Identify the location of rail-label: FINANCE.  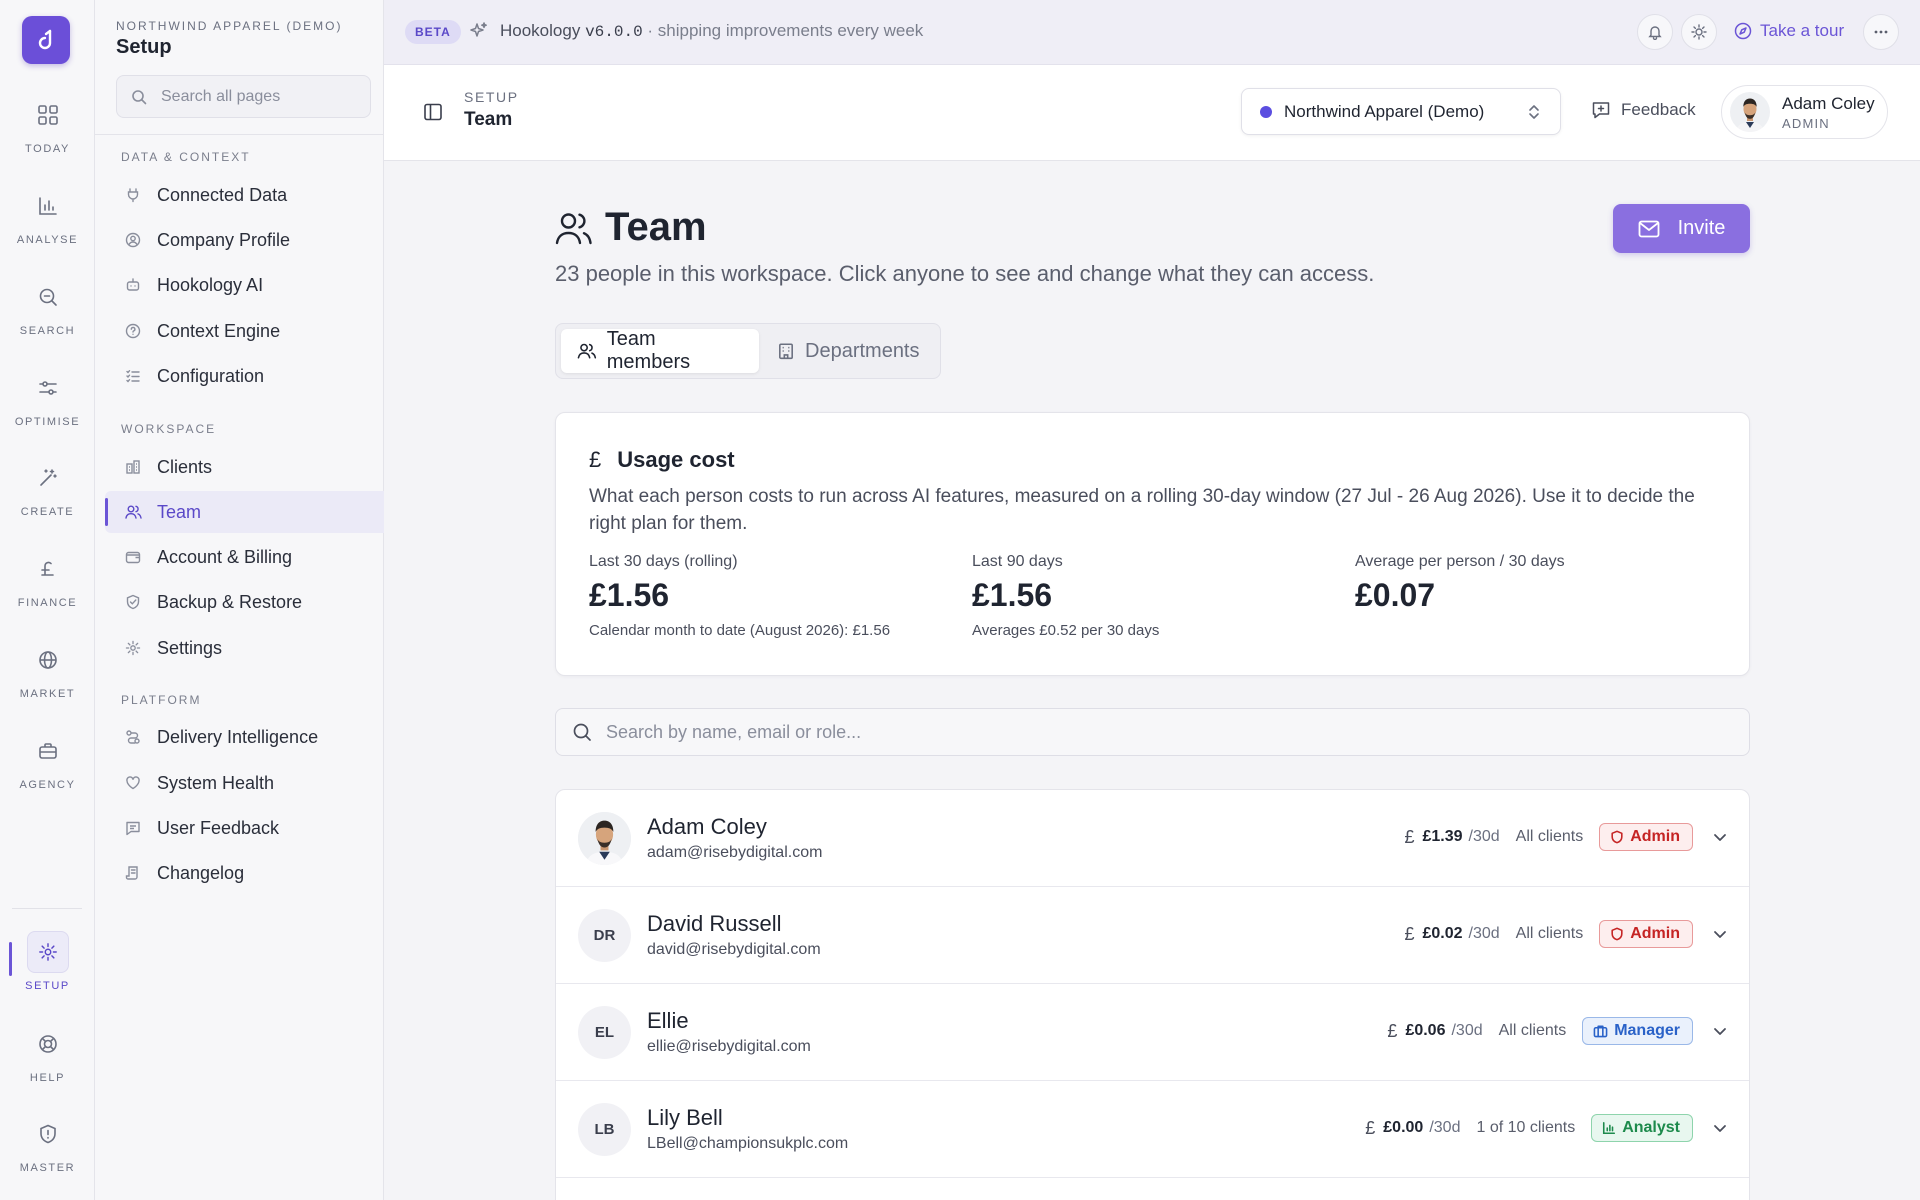
(47, 603).